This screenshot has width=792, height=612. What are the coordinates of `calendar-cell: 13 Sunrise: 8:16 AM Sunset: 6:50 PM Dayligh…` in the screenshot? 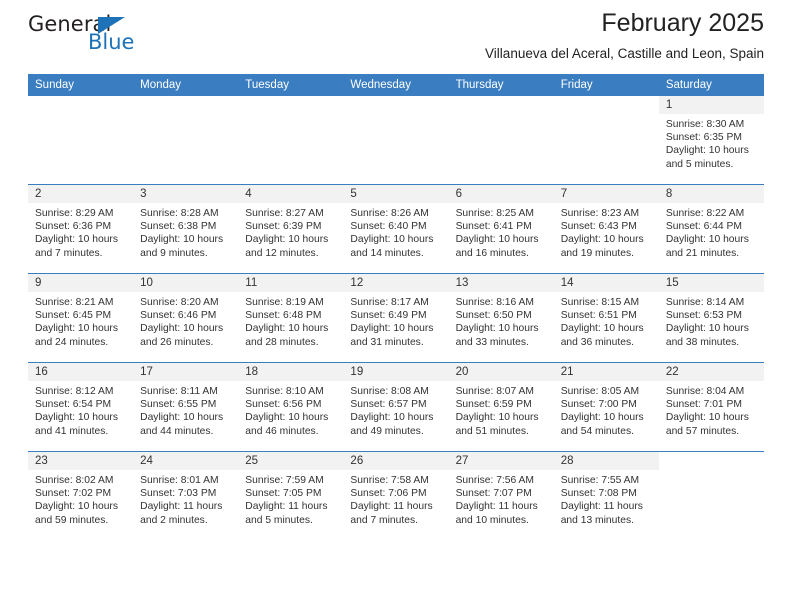 It's located at (501, 318).